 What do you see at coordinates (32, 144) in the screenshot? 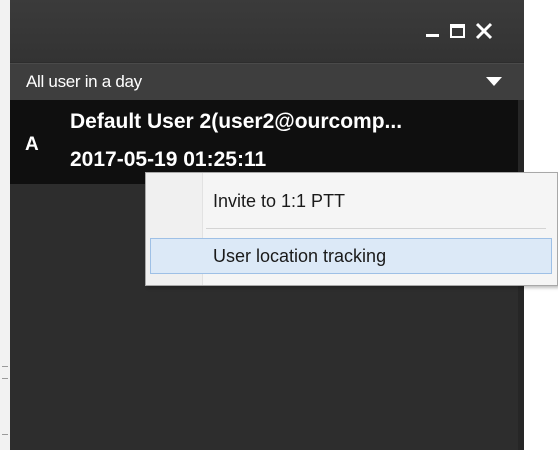
I see `avatar: A` at bounding box center [32, 144].